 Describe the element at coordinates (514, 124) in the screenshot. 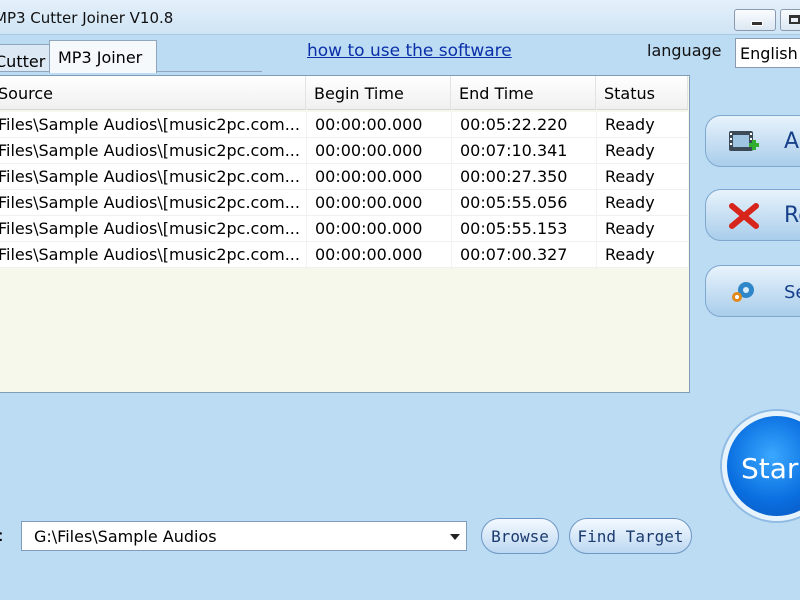

I see `cell-end-time: 00:05:22.220` at that location.